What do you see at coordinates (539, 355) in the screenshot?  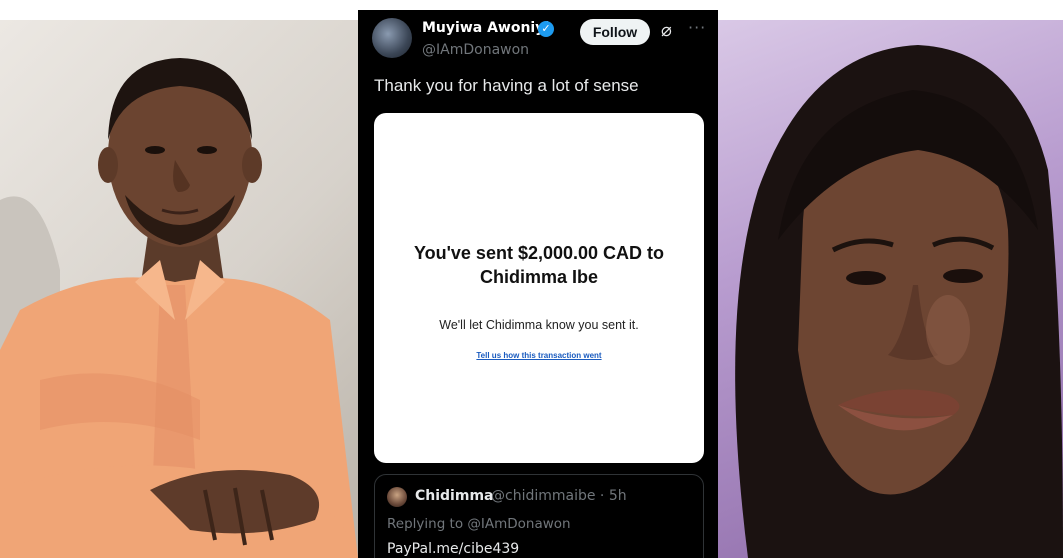 I see `transaction-feedback-link: Tell us how this transaction went` at bounding box center [539, 355].